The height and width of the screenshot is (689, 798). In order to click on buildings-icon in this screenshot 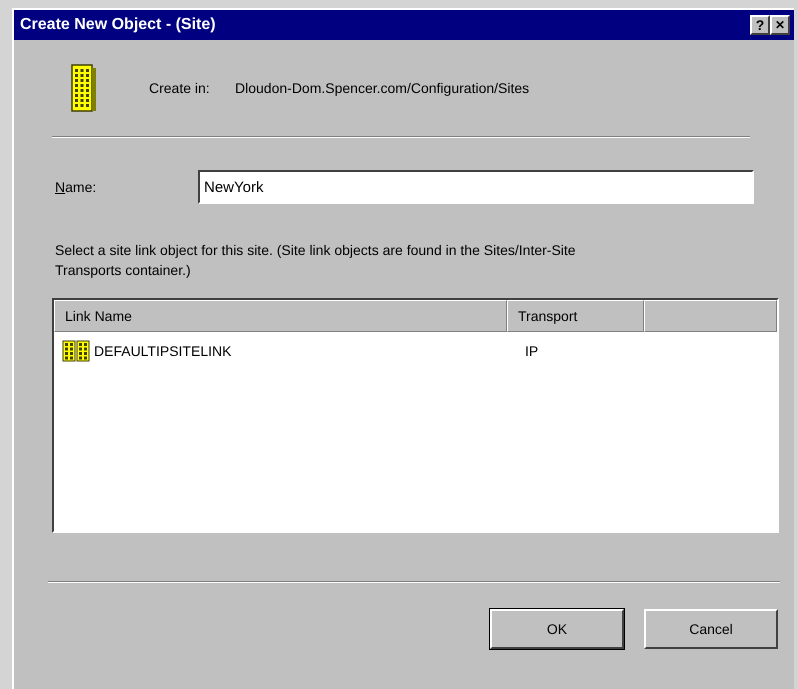, I will do `click(76, 351)`.